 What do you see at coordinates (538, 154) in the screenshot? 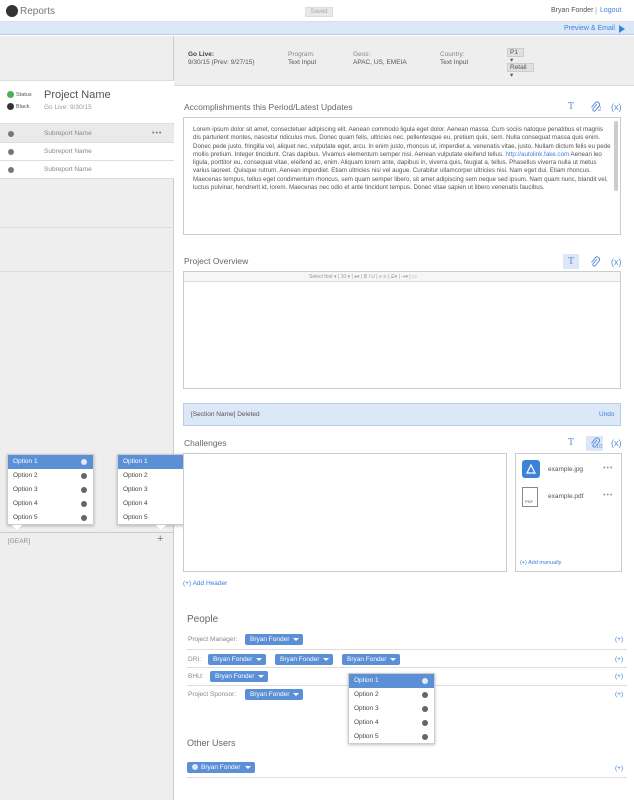
I see `autolink: http://autolink.fake.com` at bounding box center [538, 154].